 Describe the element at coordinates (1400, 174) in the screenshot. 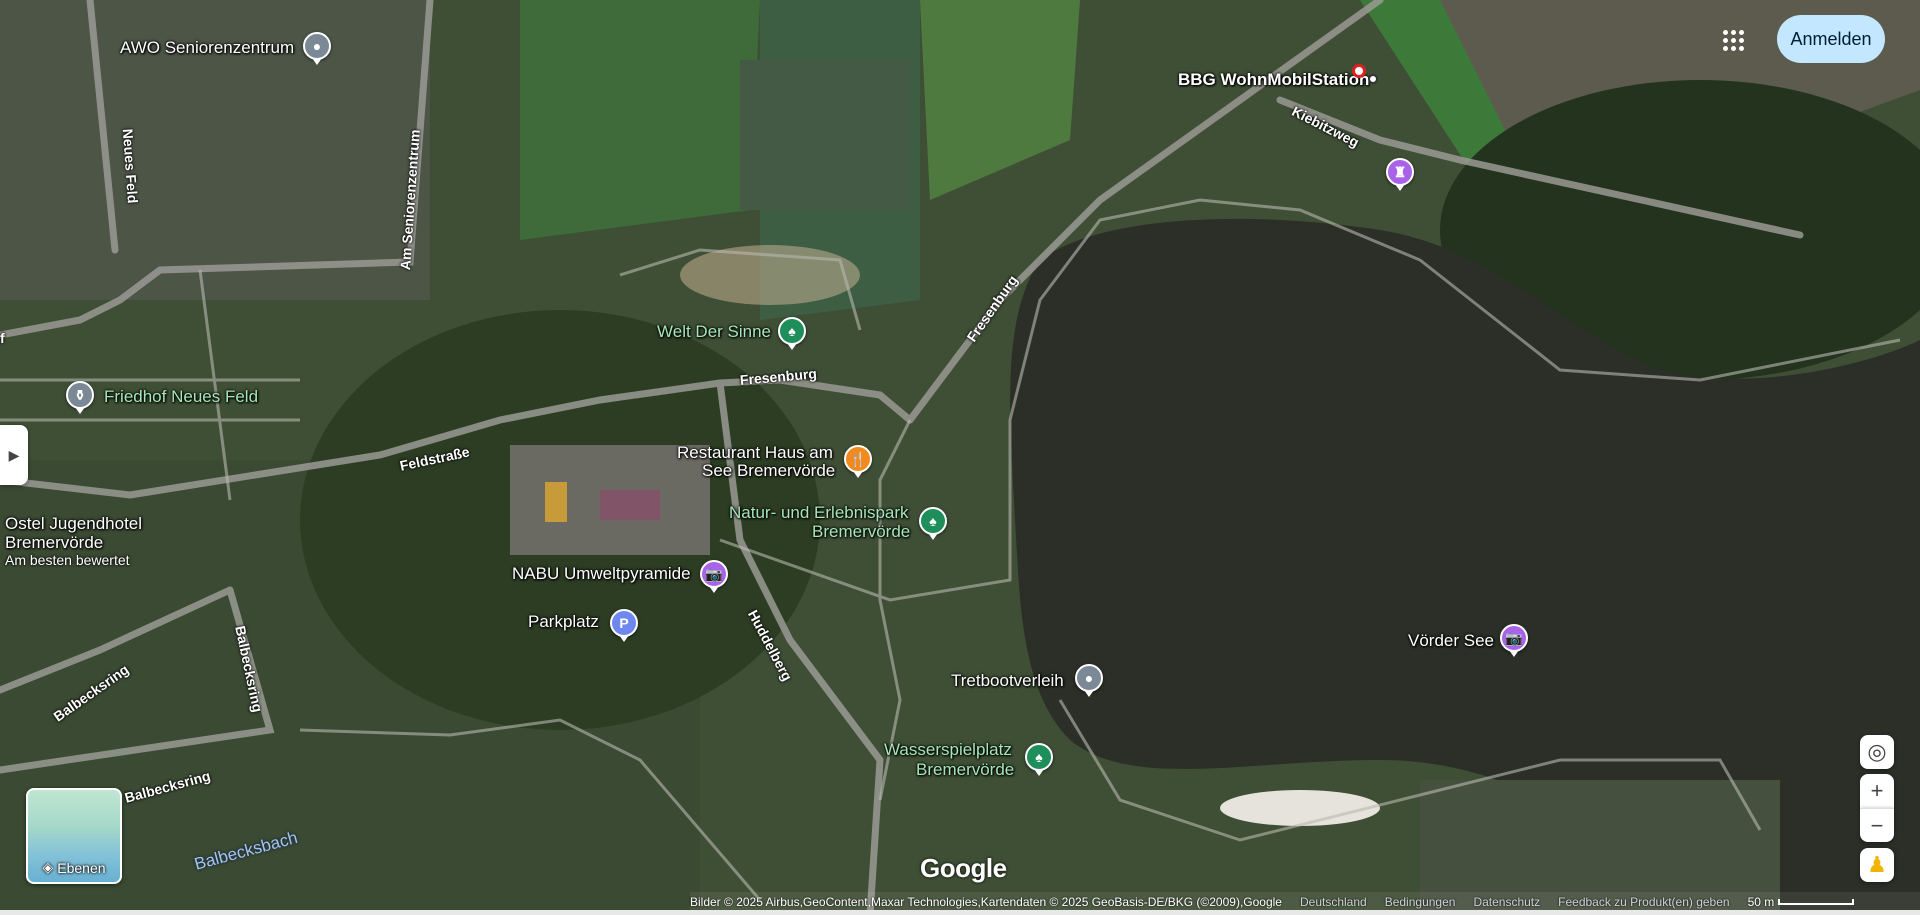

I see `attraction-pin-kiebitzweg-icon: ♜` at that location.